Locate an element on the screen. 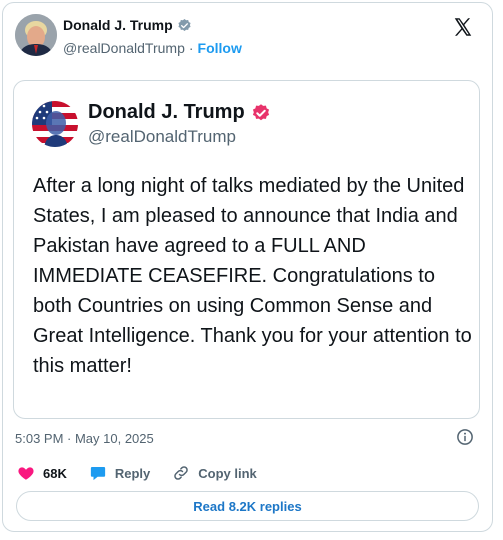  author-name: Donald J. Trump is located at coordinates (127, 25).